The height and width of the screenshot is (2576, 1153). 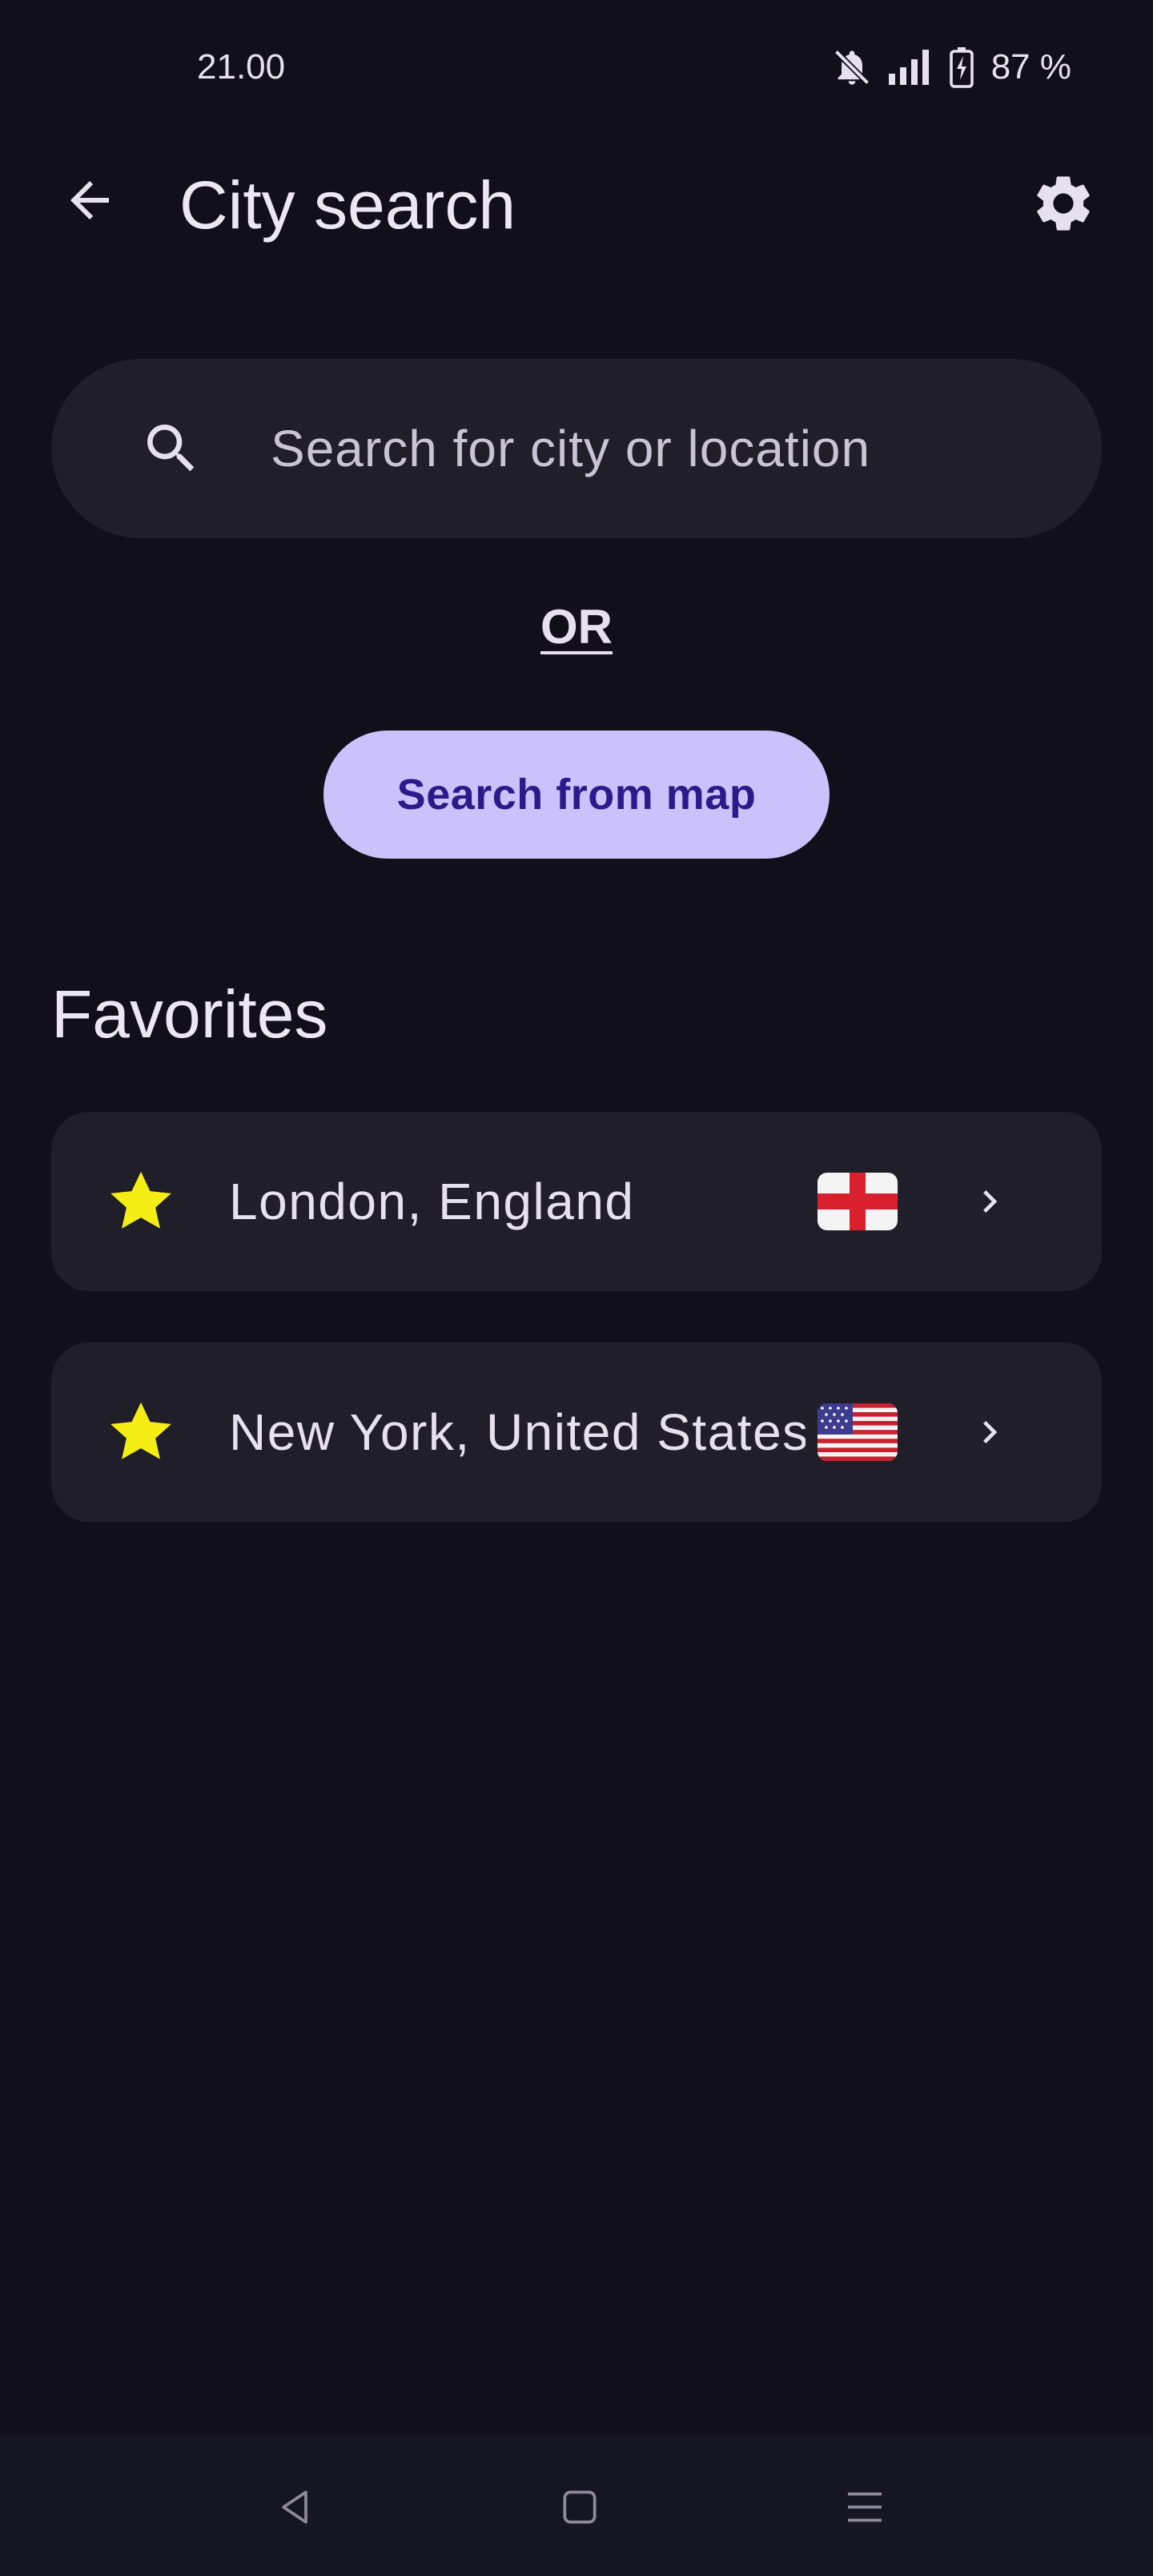 What do you see at coordinates (517, 1432) in the screenshot?
I see `favorite-city-name: New York, United States` at bounding box center [517, 1432].